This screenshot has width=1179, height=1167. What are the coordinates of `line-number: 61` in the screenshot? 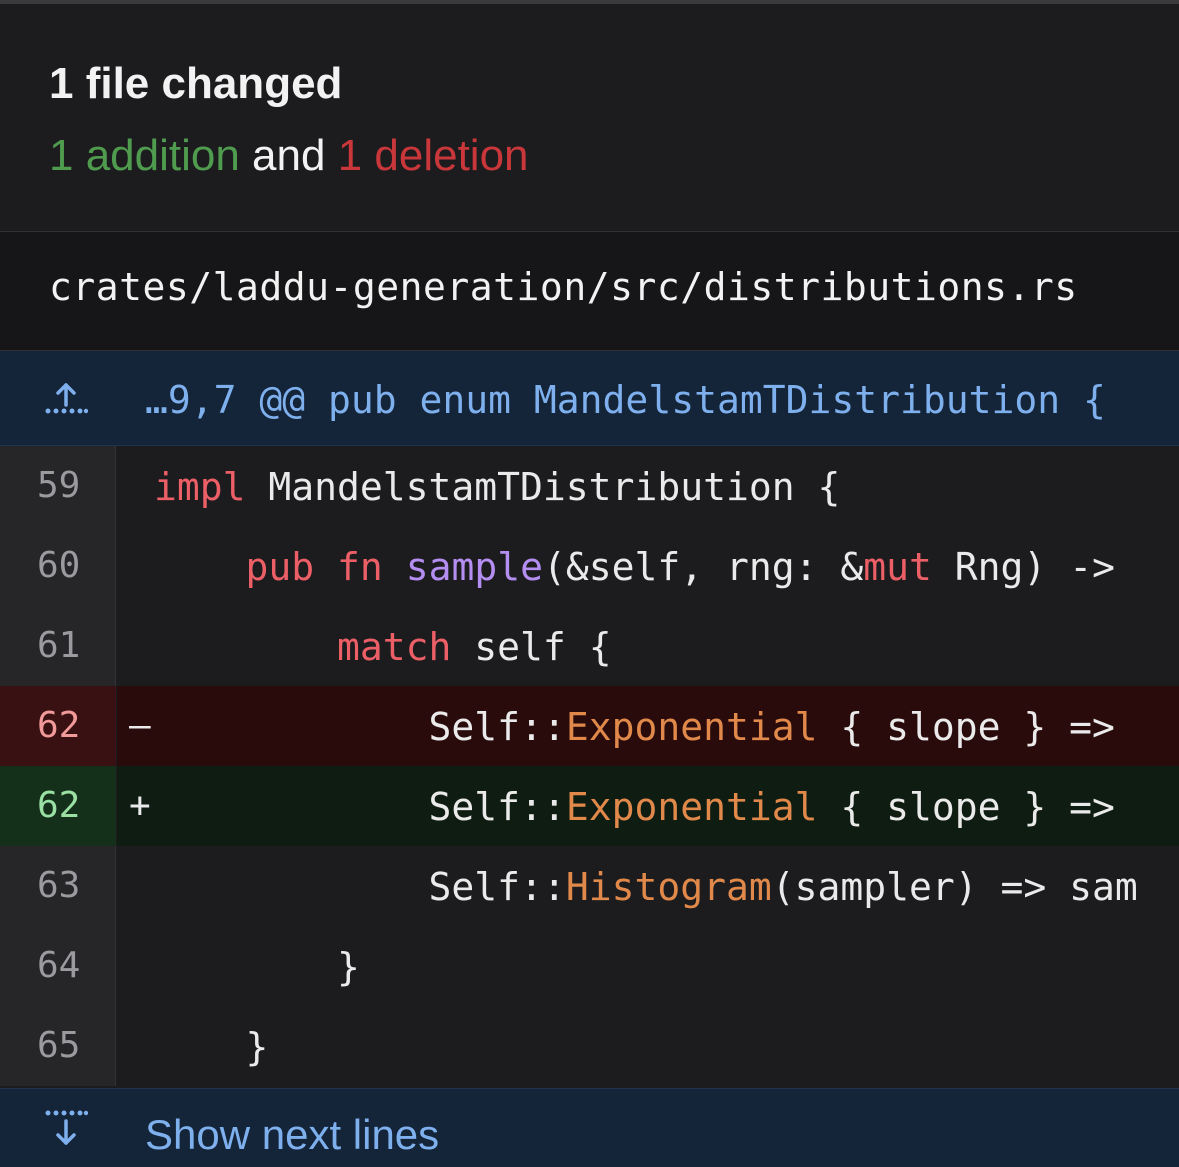 It's located at (59, 645).